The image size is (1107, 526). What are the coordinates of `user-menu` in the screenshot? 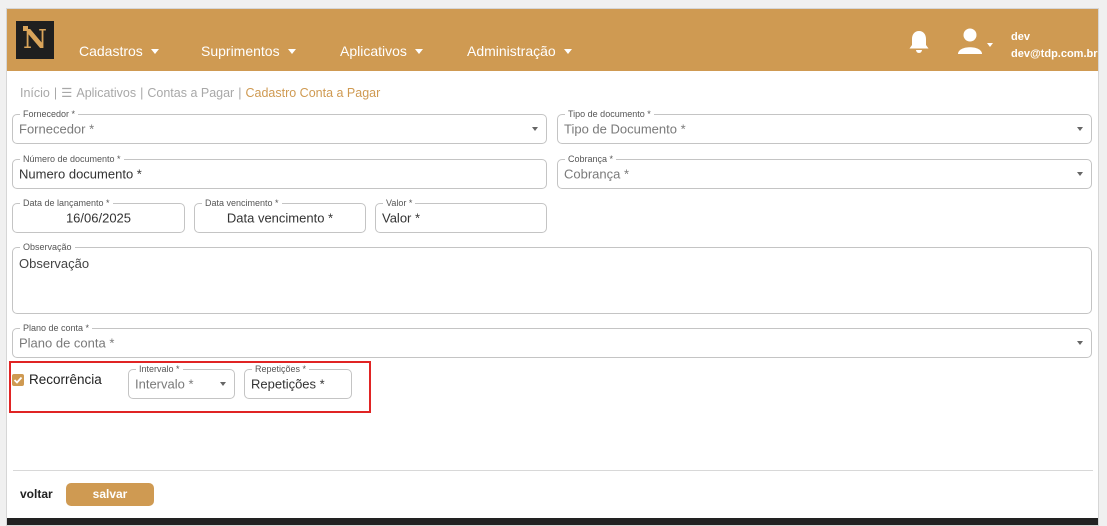 It's located at (977, 42).